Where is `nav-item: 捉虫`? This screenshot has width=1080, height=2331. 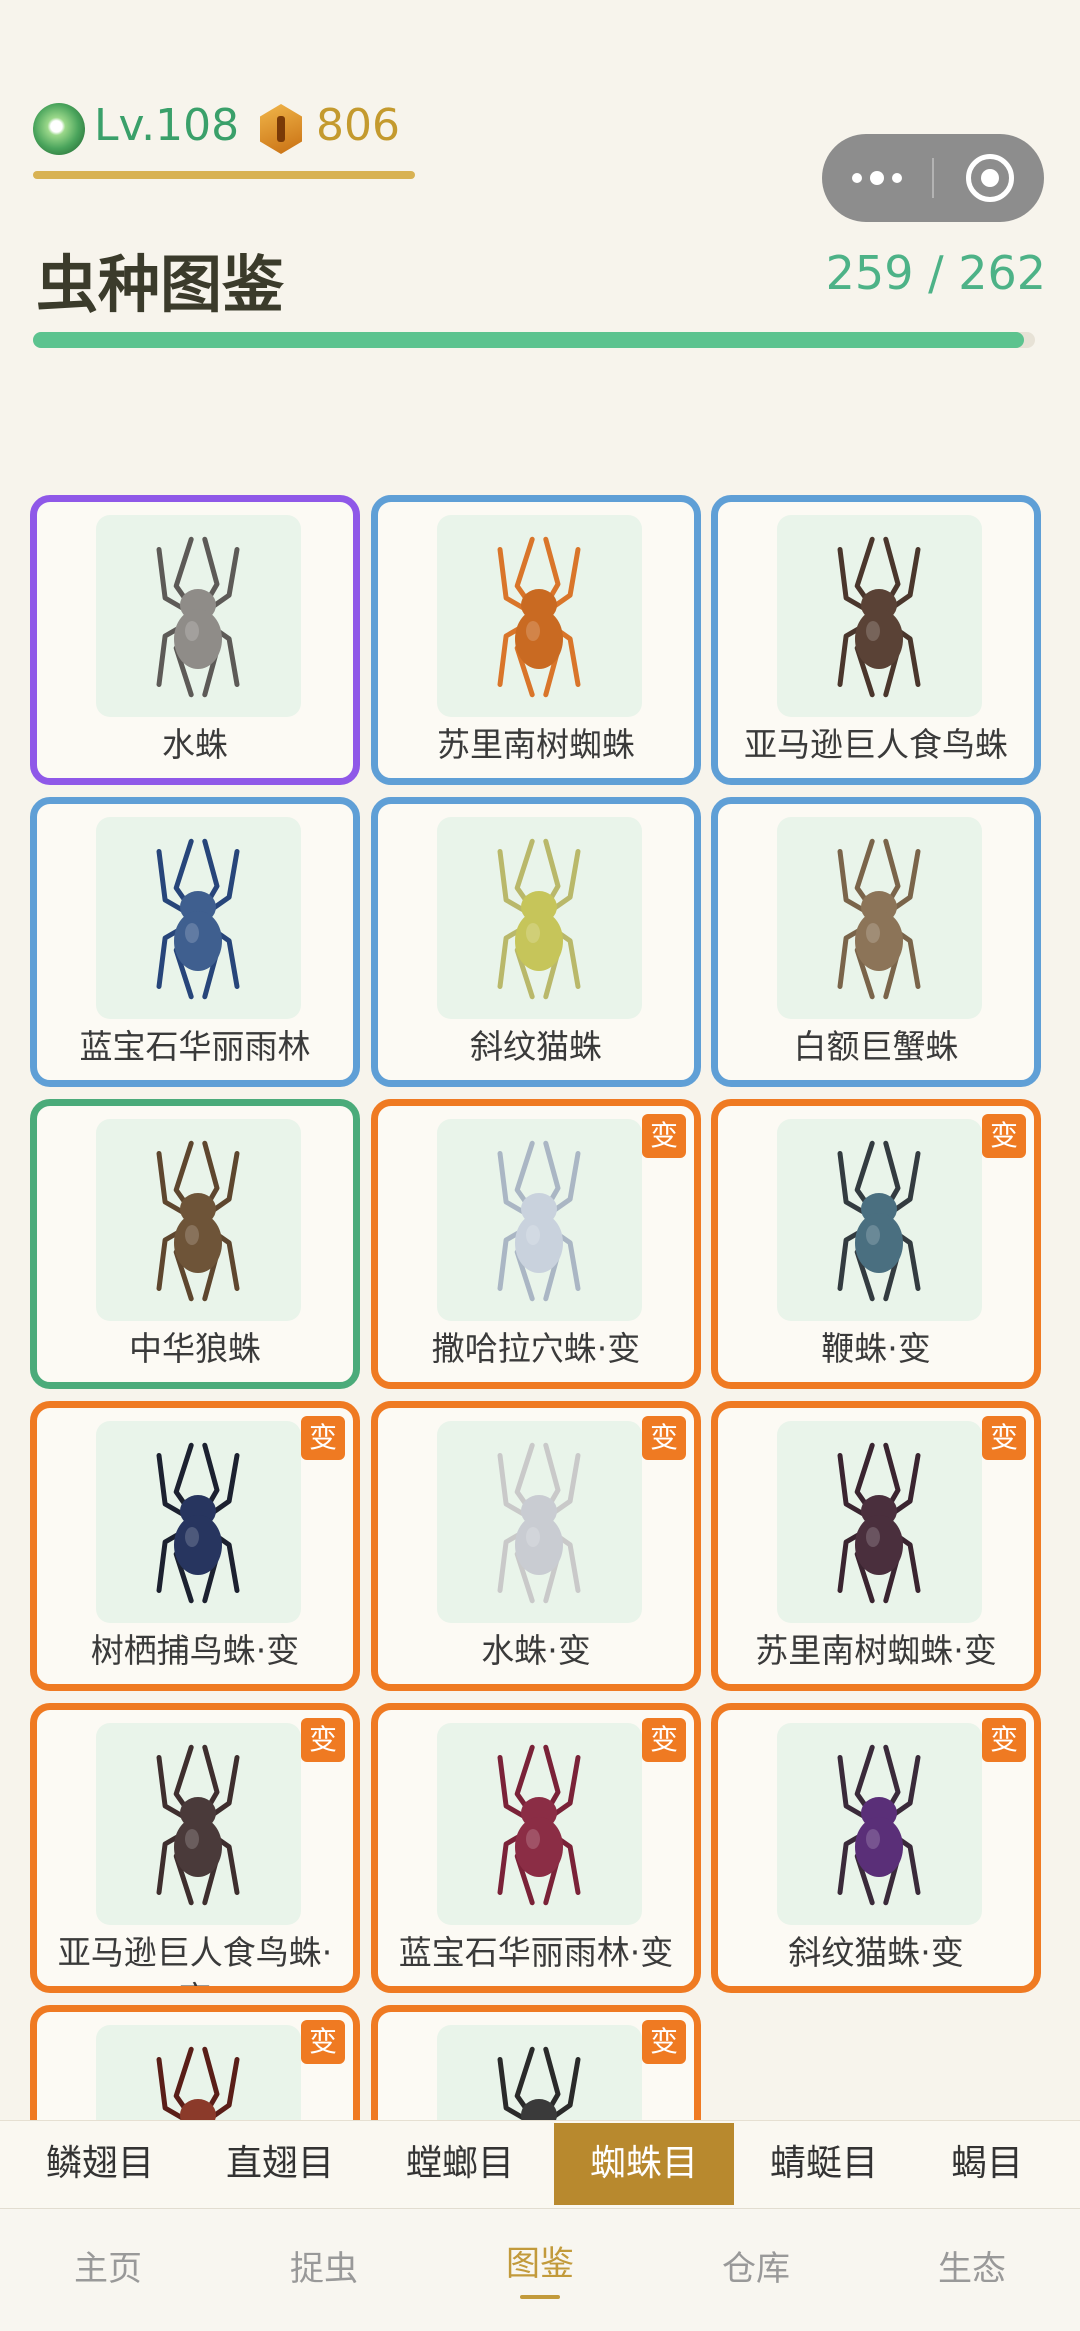 nav-item: 捉虫 is located at coordinates (324, 2270).